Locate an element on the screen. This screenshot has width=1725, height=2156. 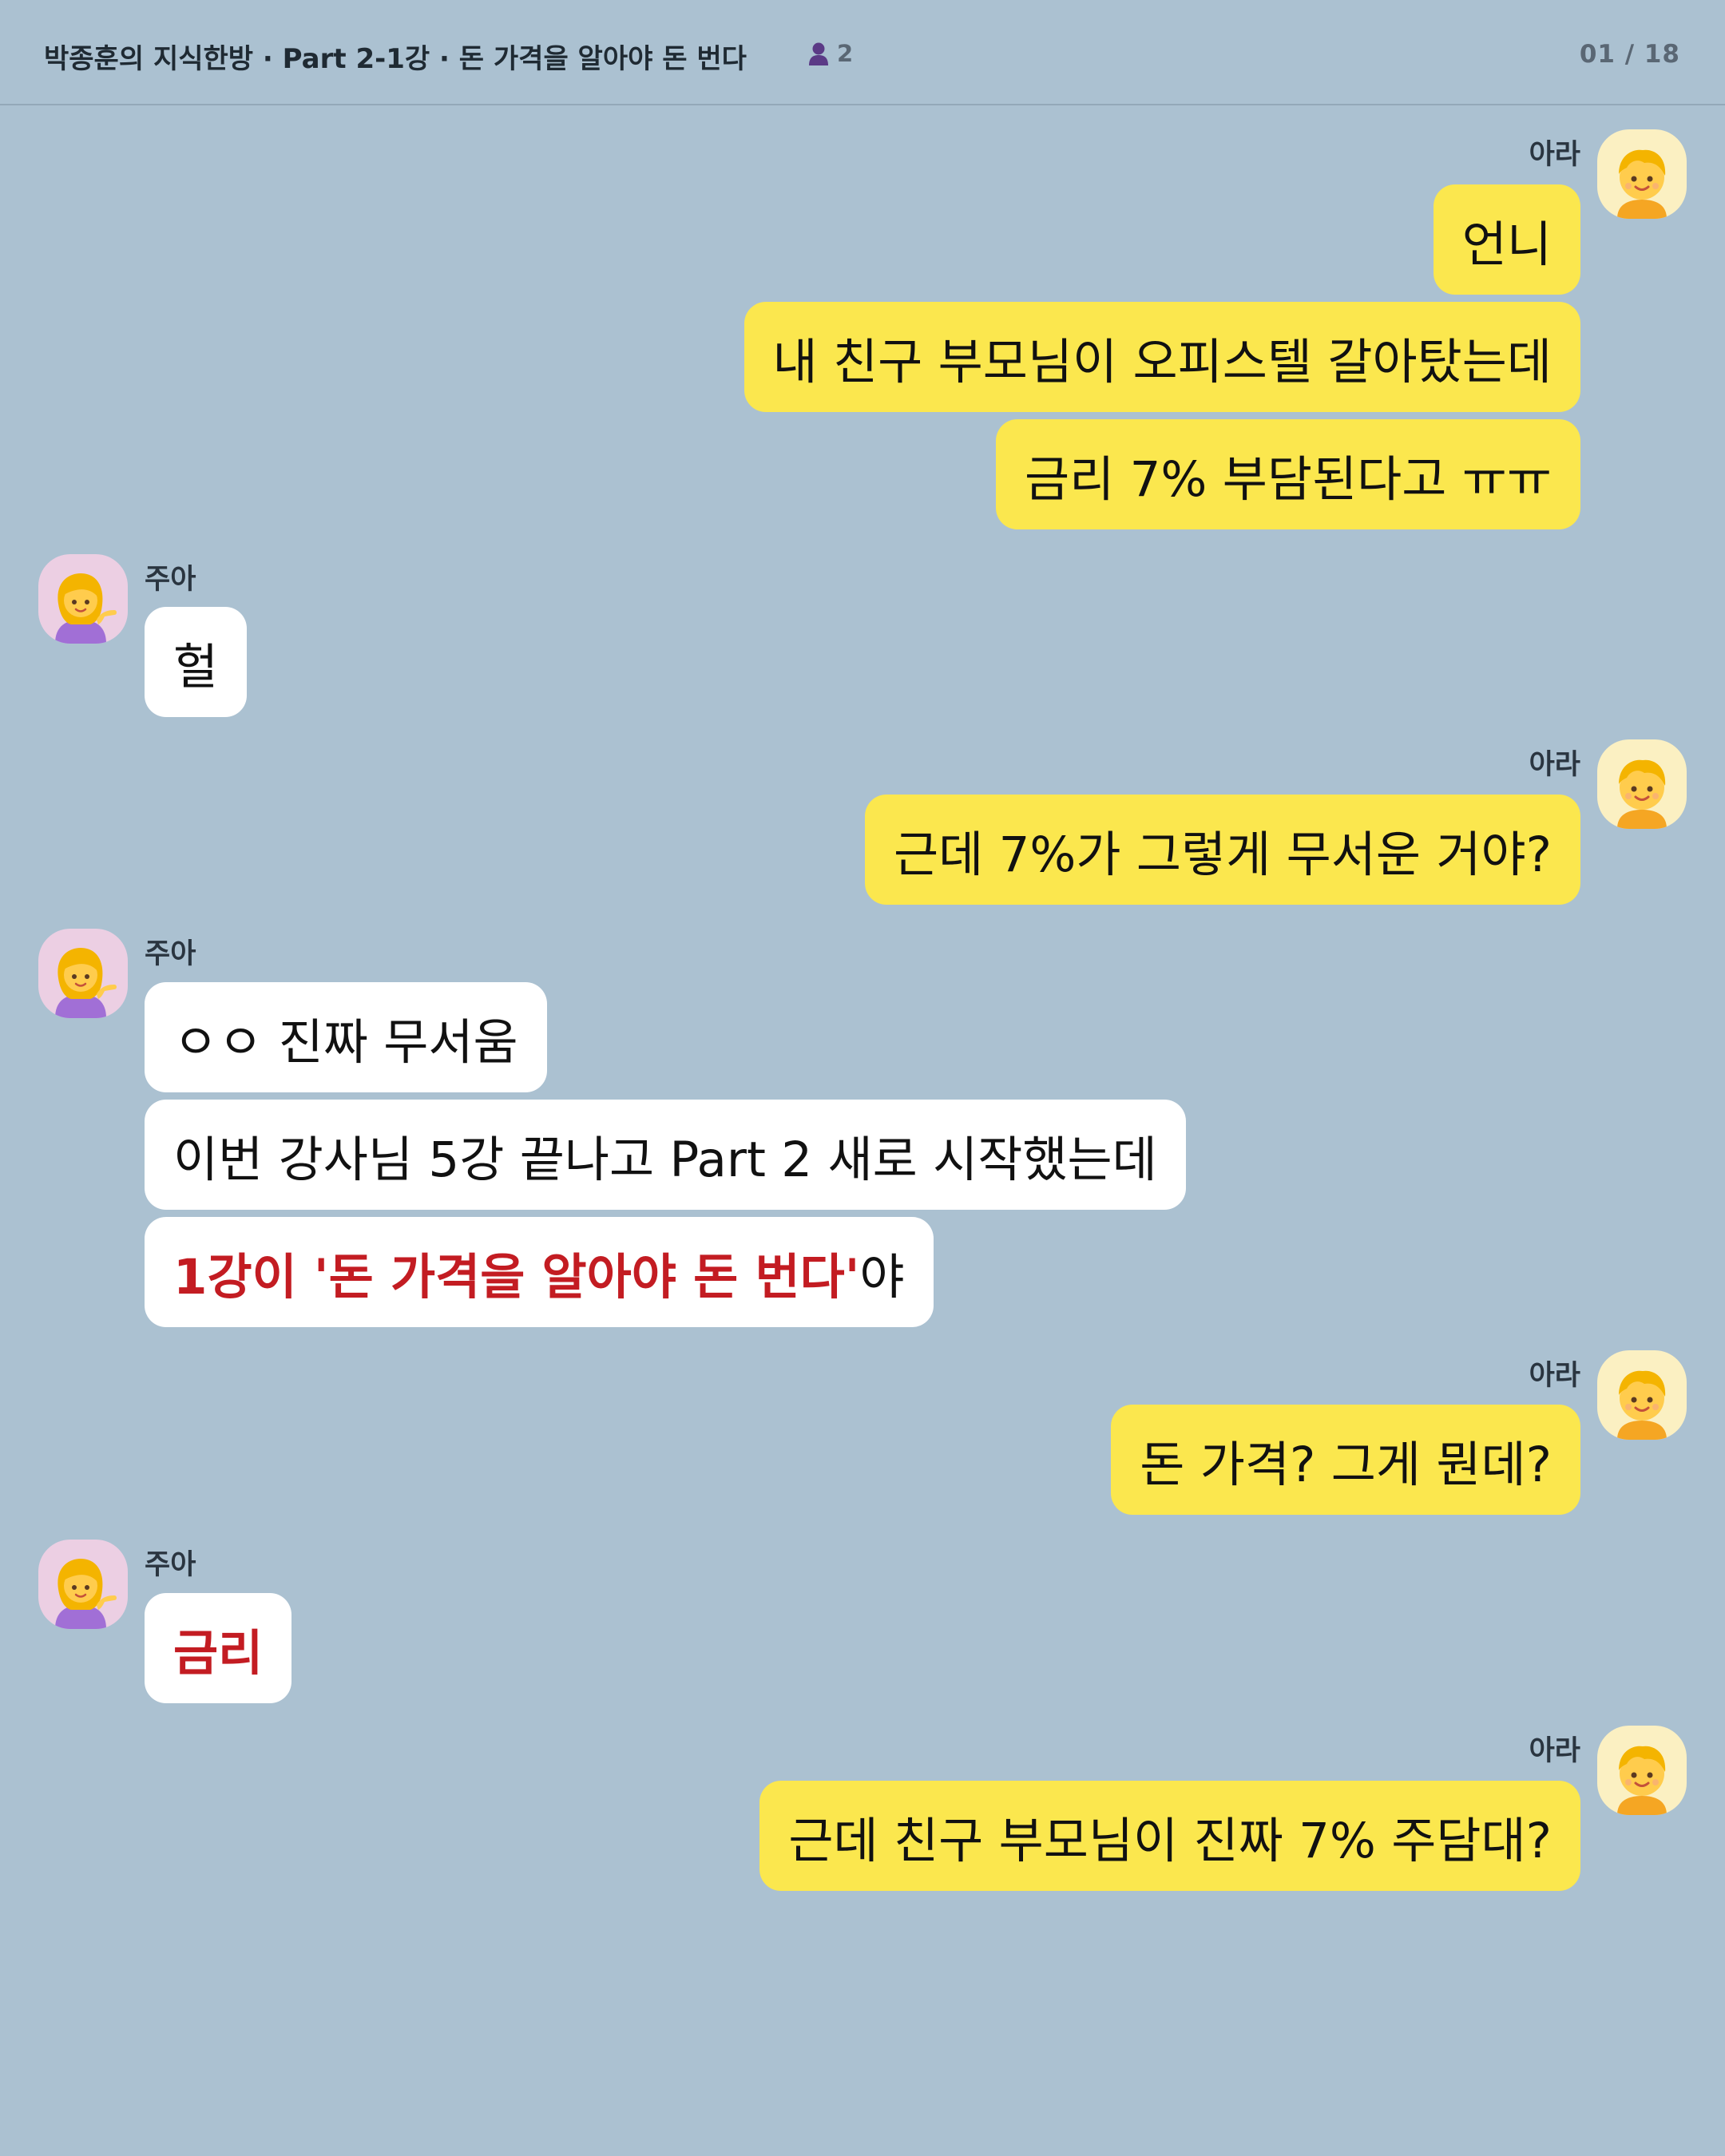
chat-room-title: 박종훈의 지식한방 · Part 2-1강 · 돈 가격을 알아야 돈 번다 is located at coordinates (396, 59).